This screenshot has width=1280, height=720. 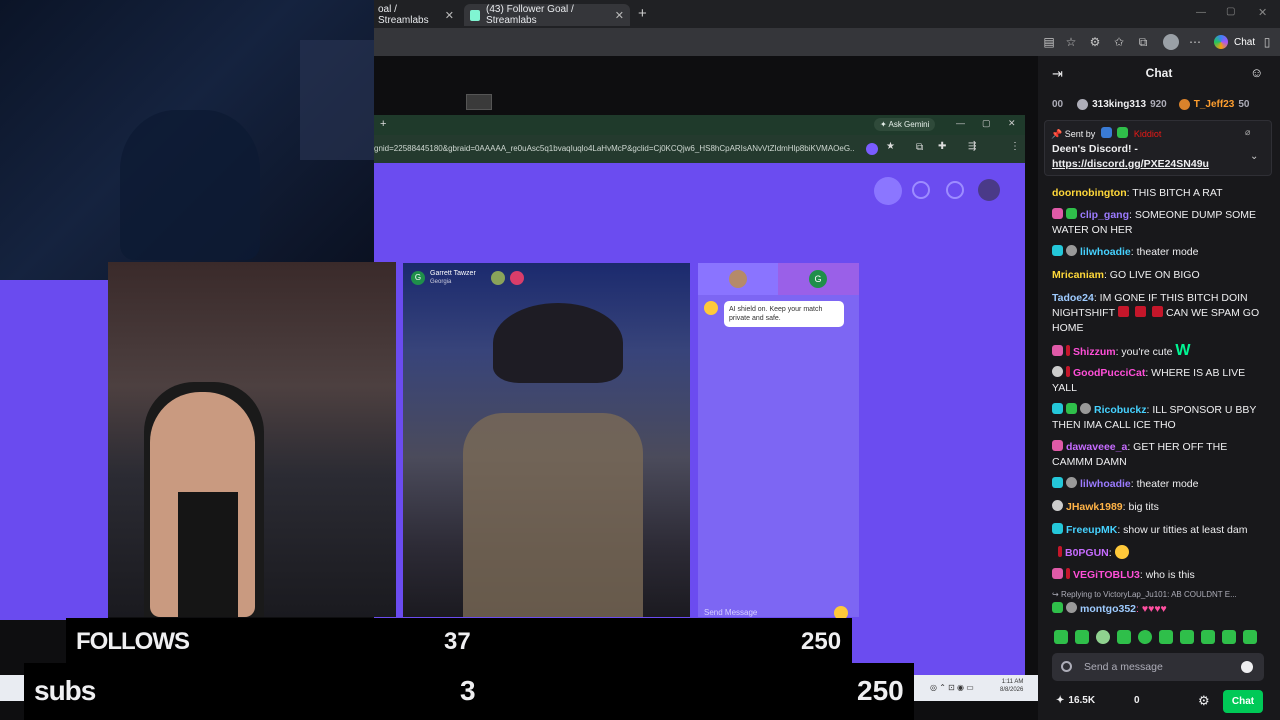 What do you see at coordinates (1120, 410) in the screenshot?
I see `chat-username: Ricobuckz` at bounding box center [1120, 410].